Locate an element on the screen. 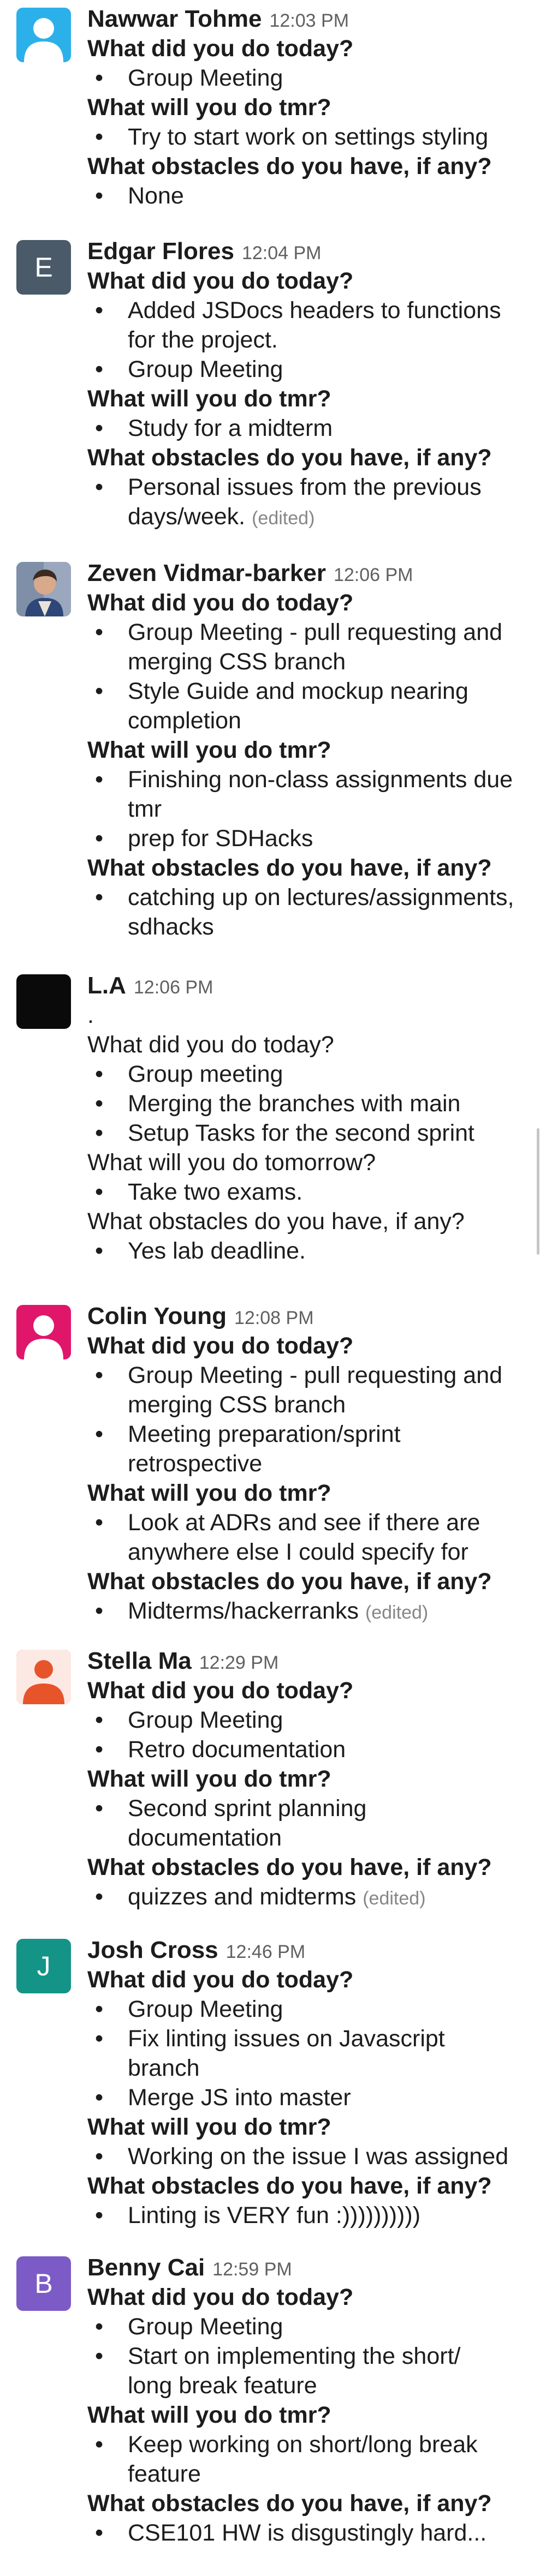 This screenshot has height=2576, width=546. bullet-item: Setup Tasks for the second sprint is located at coordinates (308, 1133).